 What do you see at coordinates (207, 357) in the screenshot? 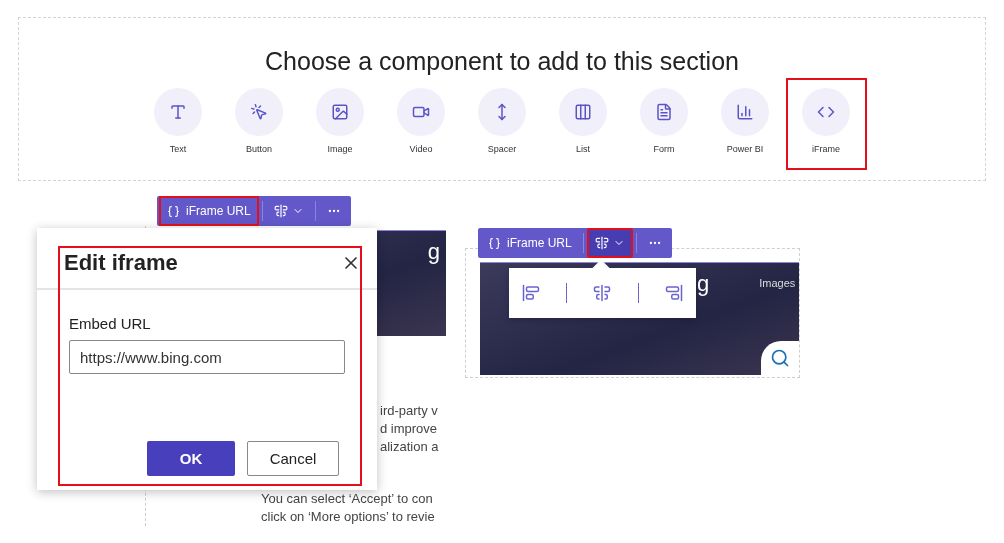
I see `url-input-field: https://www.bing.com` at bounding box center [207, 357].